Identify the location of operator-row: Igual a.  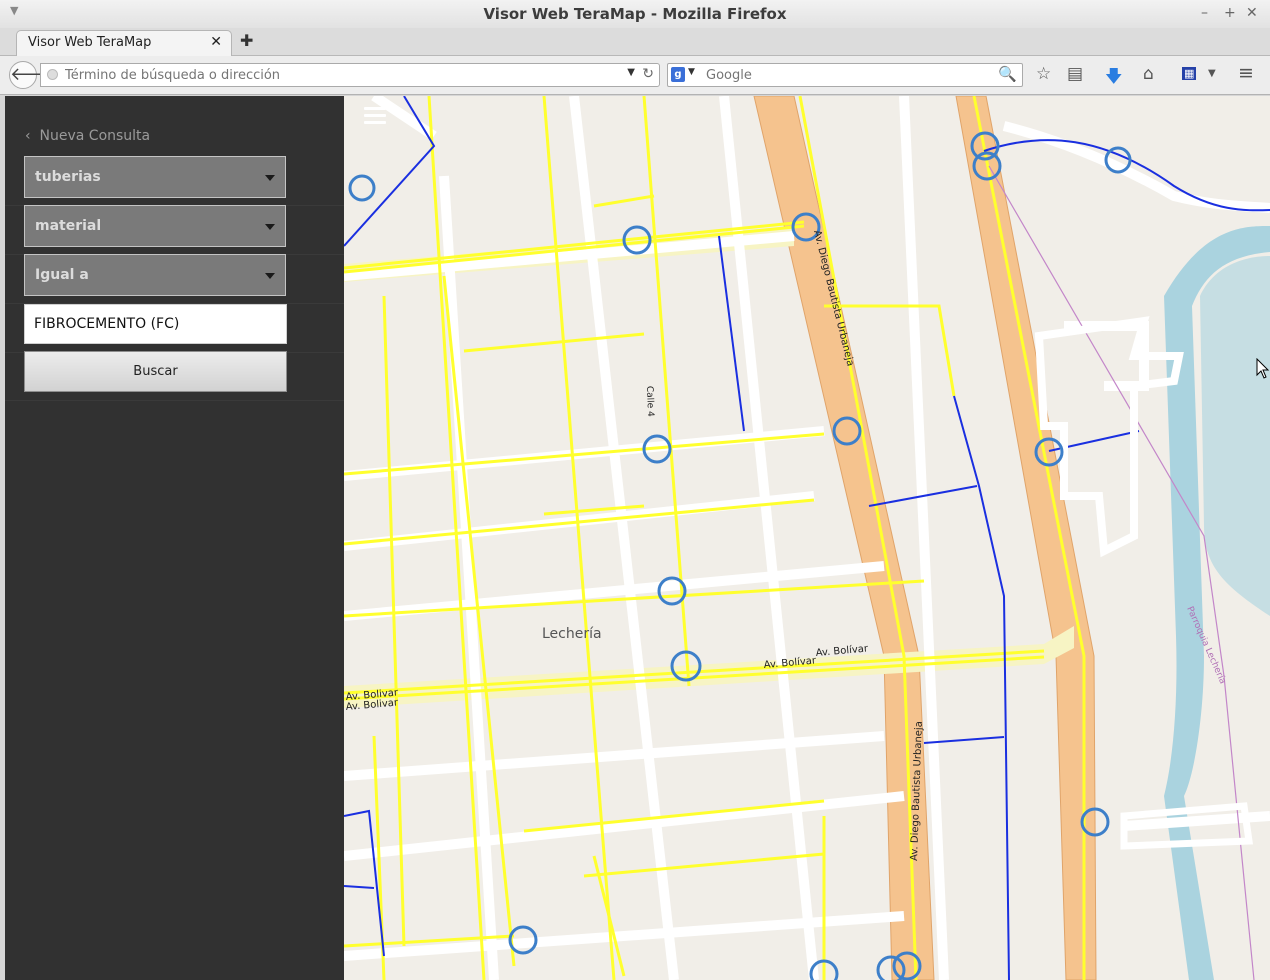
(174, 279).